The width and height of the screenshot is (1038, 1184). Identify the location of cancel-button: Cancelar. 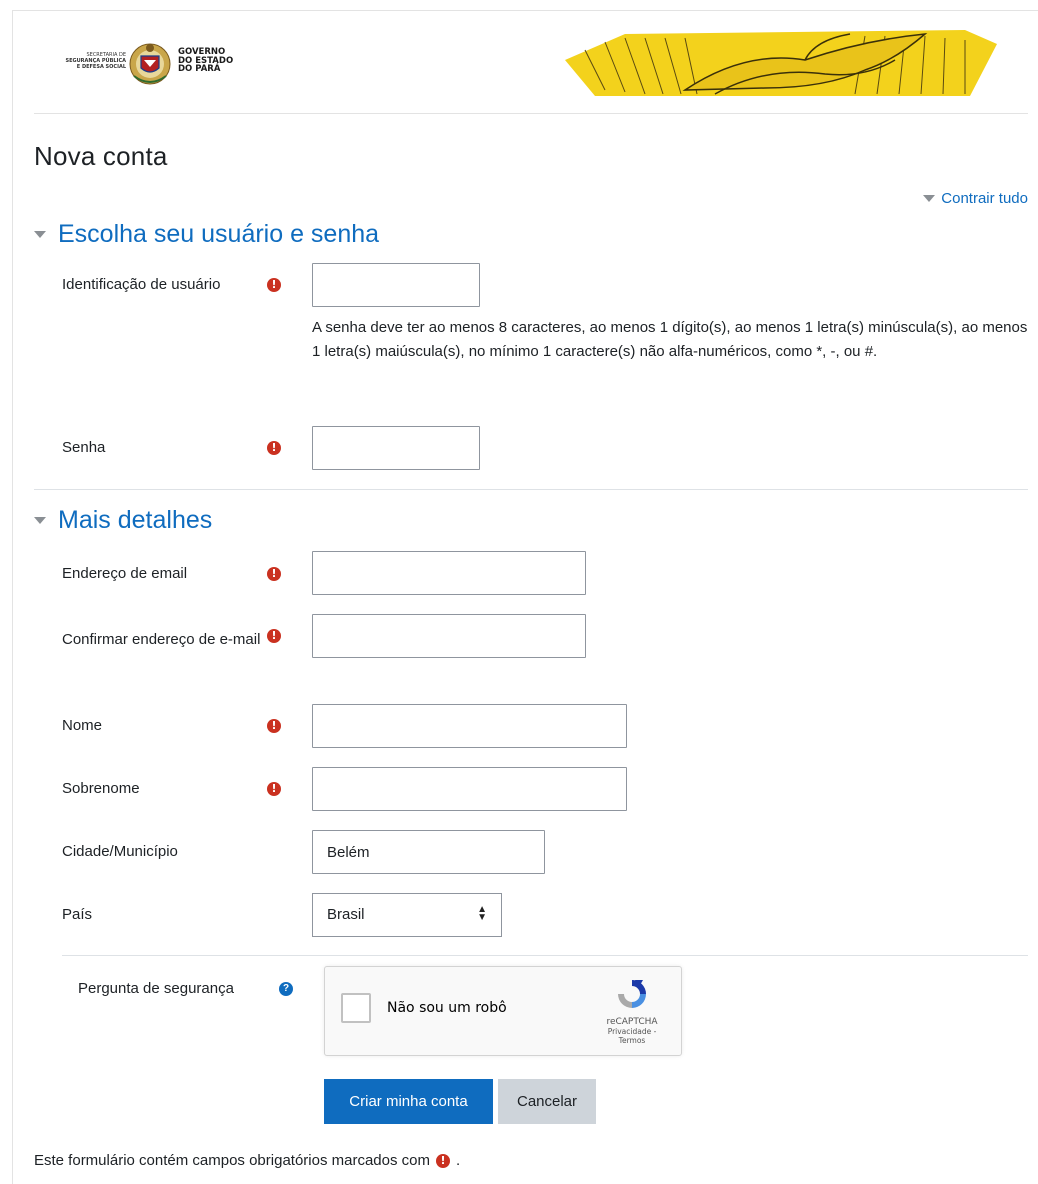
(547, 1101).